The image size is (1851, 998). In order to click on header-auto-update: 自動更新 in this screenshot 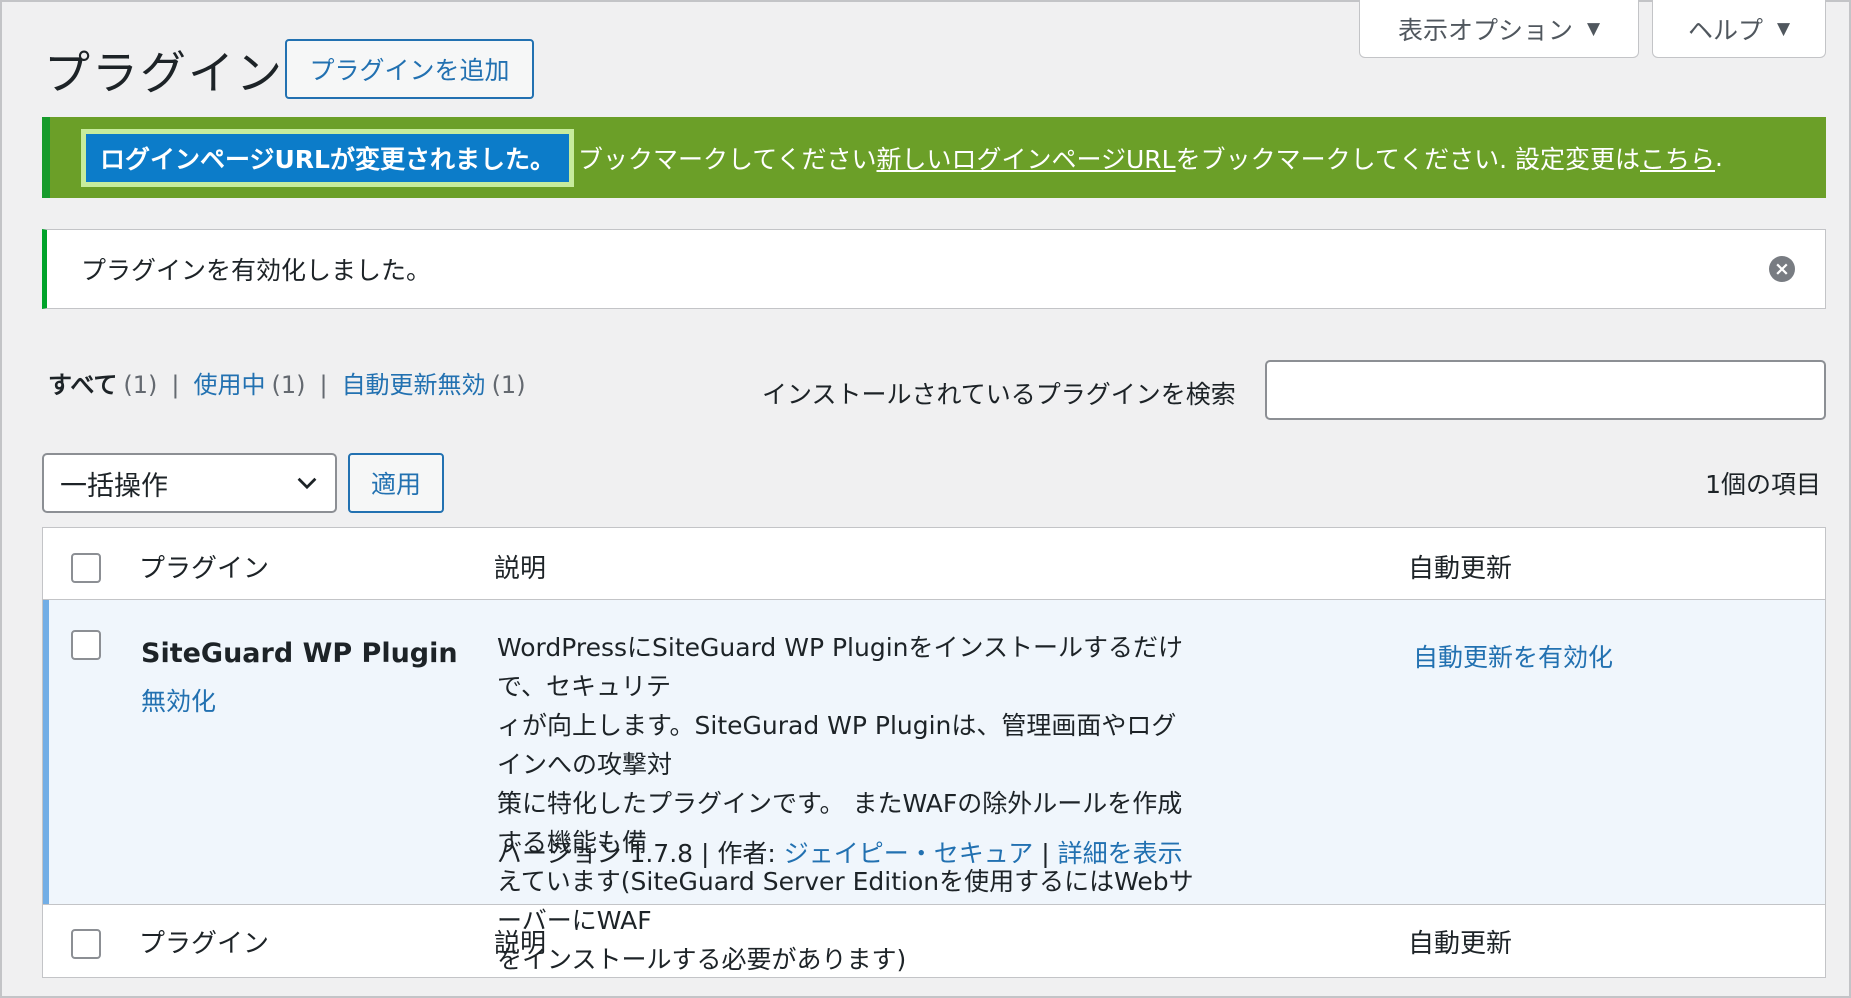, I will do `click(1460, 569)`.